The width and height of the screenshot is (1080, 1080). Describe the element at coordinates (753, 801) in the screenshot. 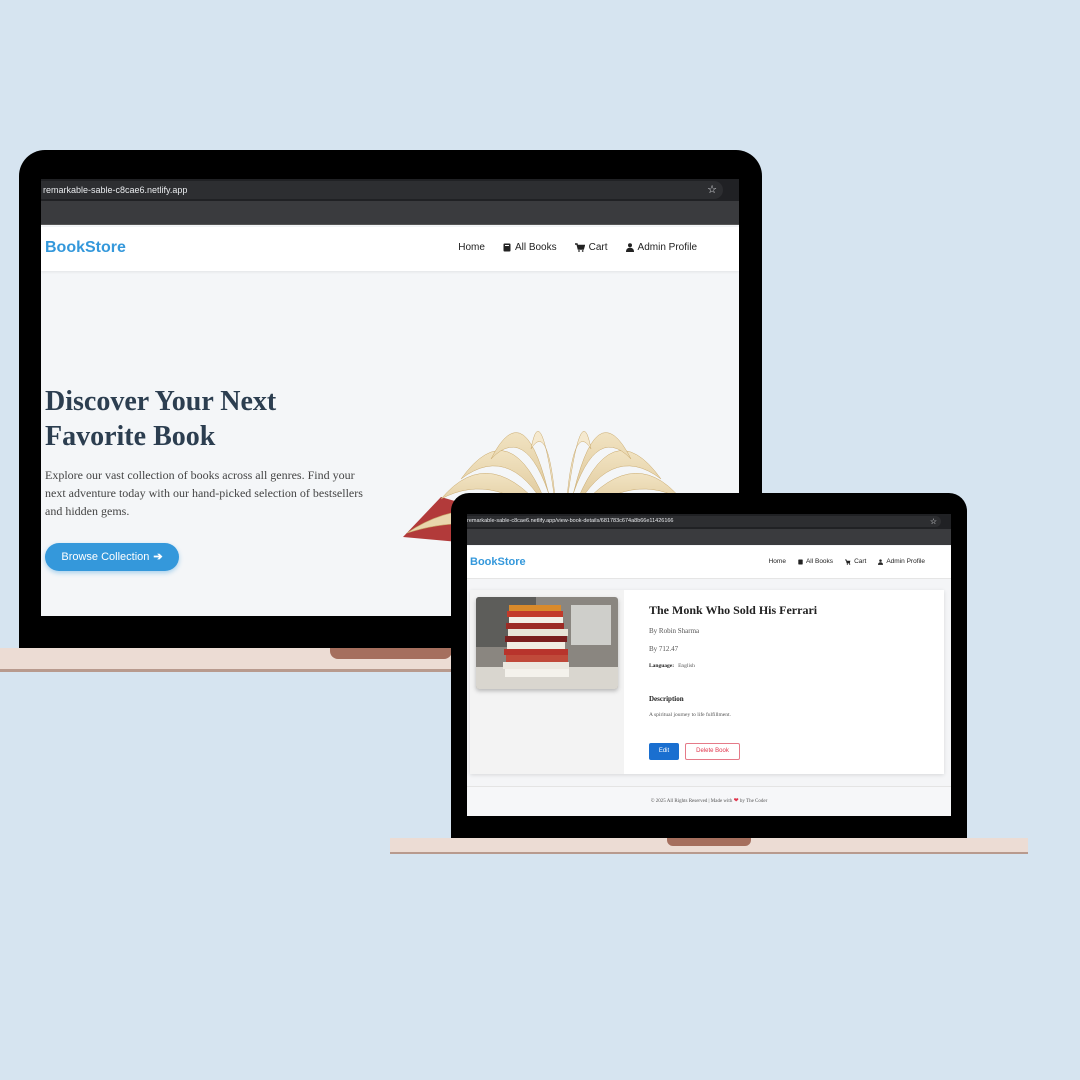

I see `footer-credit: by The Coder` at that location.